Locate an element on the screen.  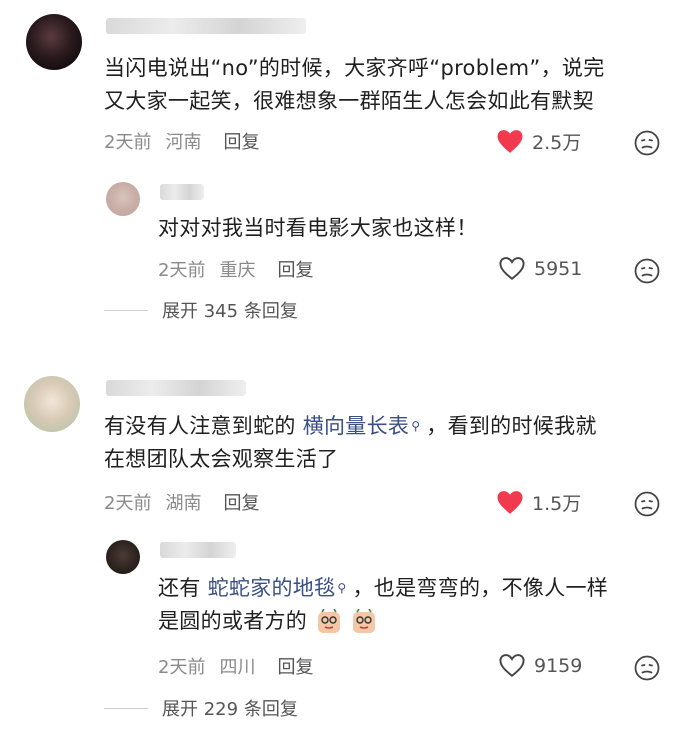
comment-text-part: ，看到的时候我就 is located at coordinates (511, 426).